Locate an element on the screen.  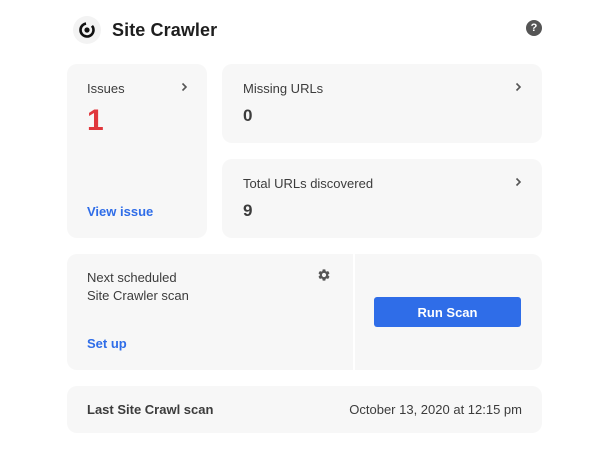
gear-icon is located at coordinates (324, 275).